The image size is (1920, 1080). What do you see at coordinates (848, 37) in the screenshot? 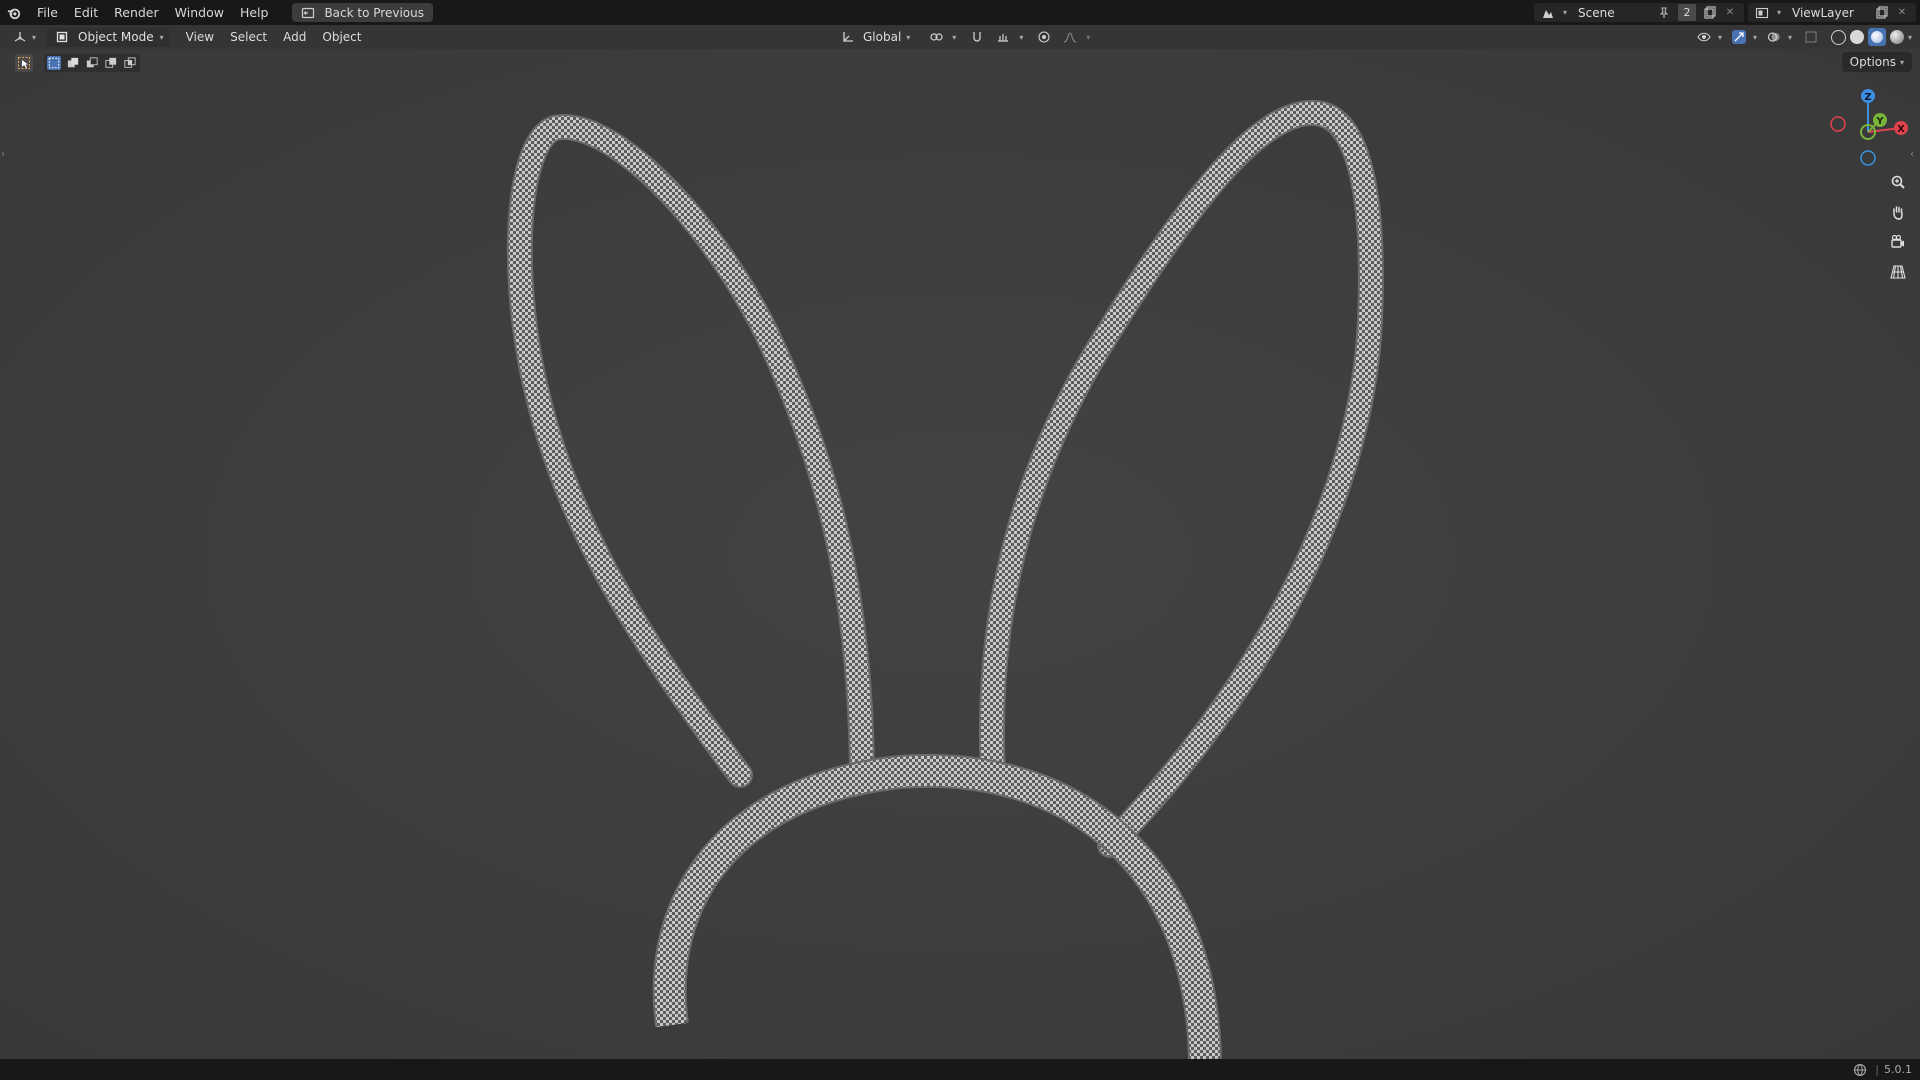
I see `orientation-icon` at bounding box center [848, 37].